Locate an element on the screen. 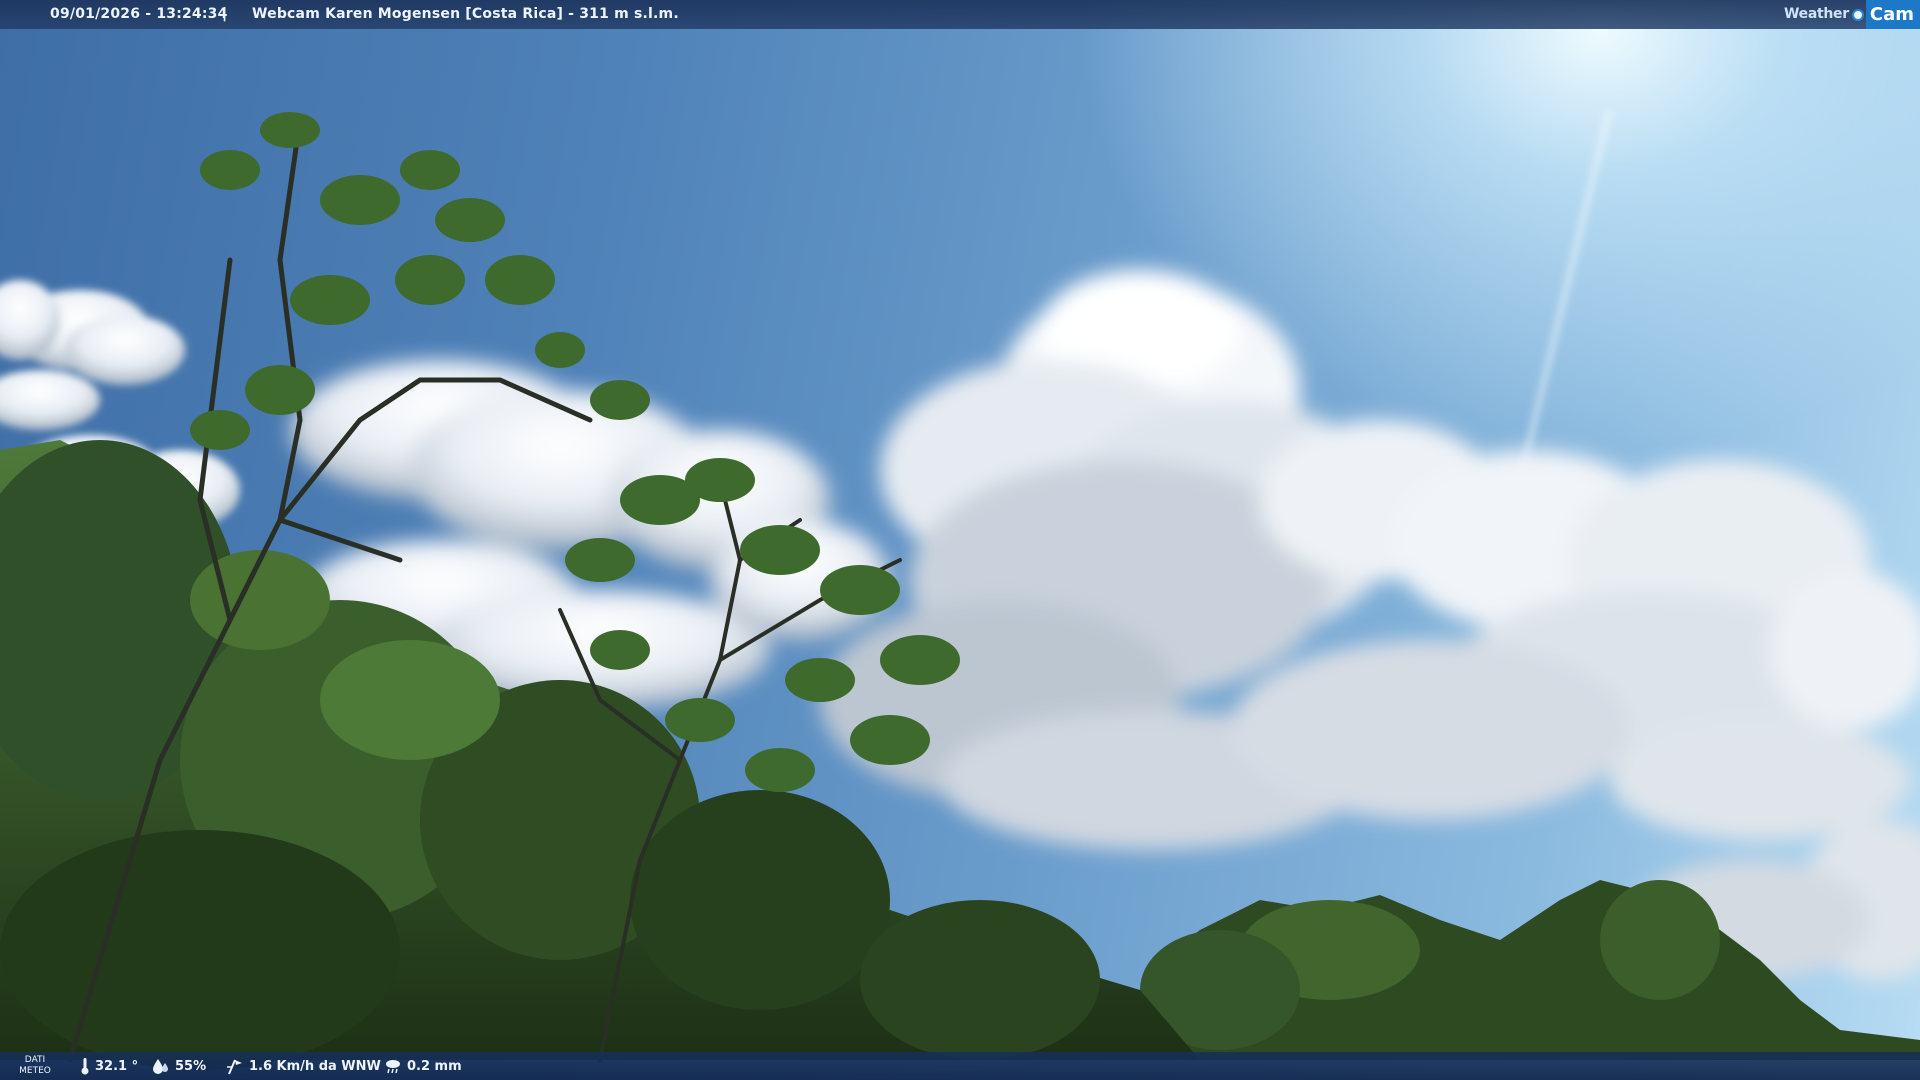 Image resolution: width=1920 pixels, height=1080 pixels. logo-word-cam: Cam is located at coordinates (1892, 14).